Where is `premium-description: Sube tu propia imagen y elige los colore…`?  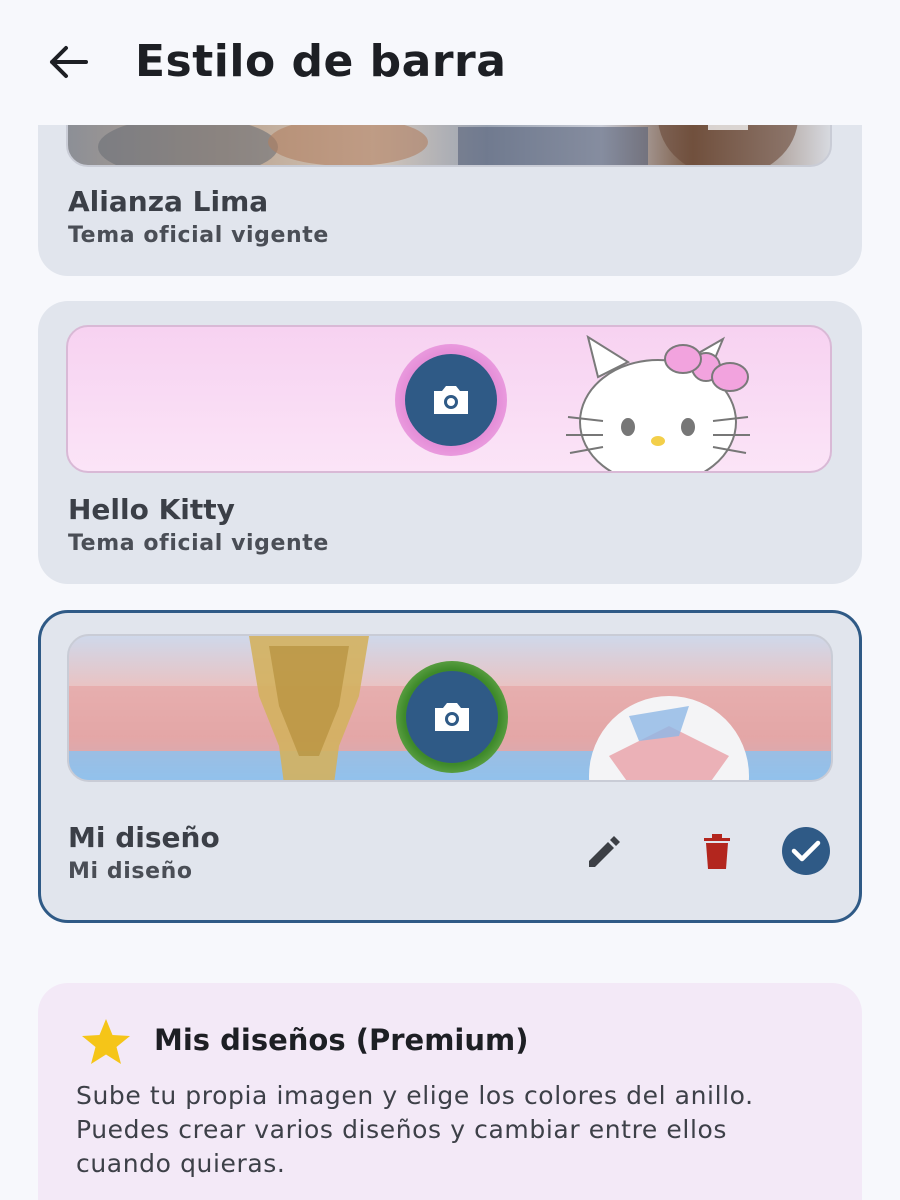 premium-description: Sube tu propia imagen y elige los colore… is located at coordinates (456, 1130).